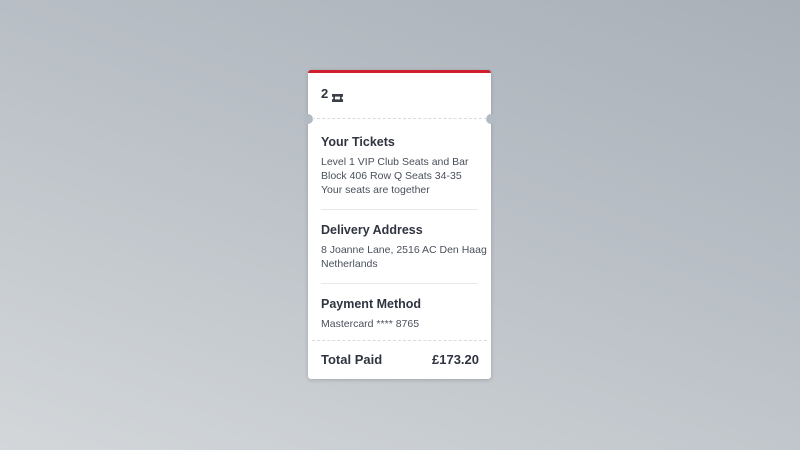 The width and height of the screenshot is (800, 450). What do you see at coordinates (400, 314) in the screenshot?
I see `payment-section: Payment Method Mastercard **** 8765` at bounding box center [400, 314].